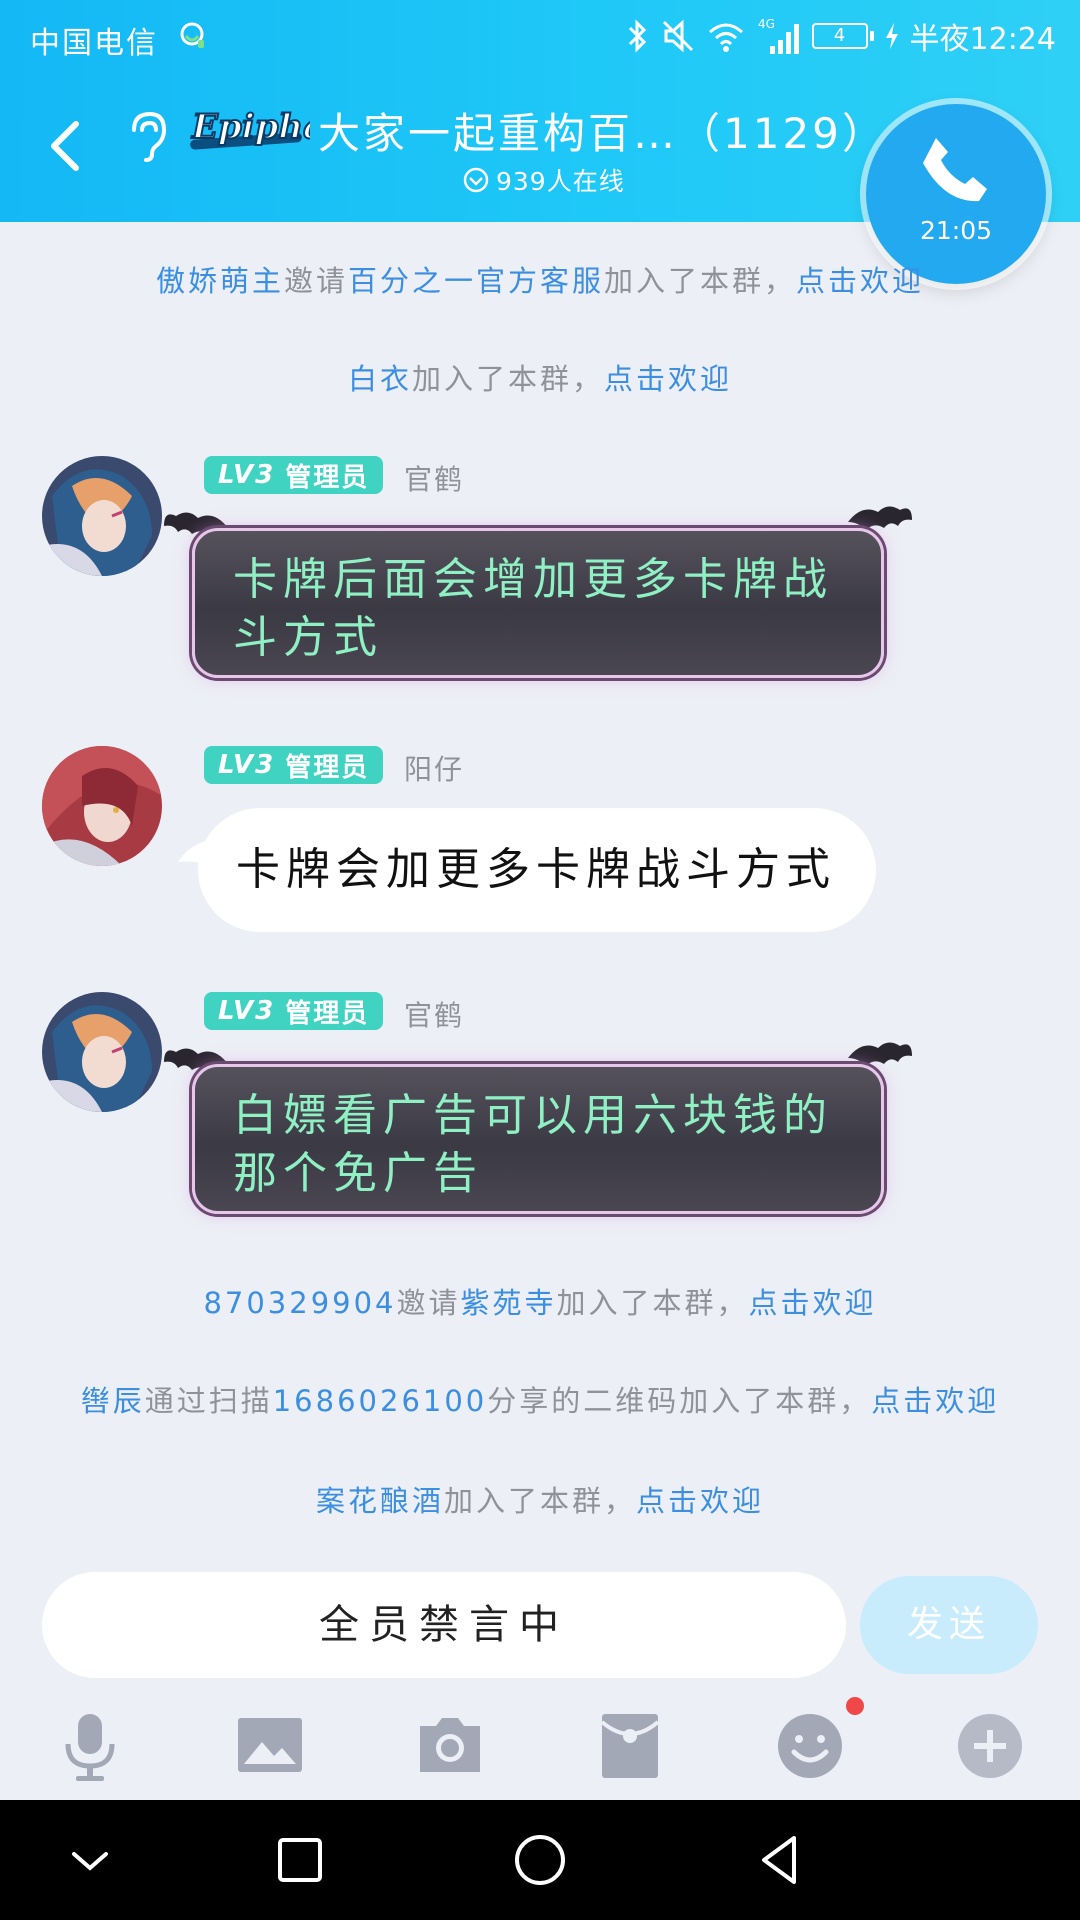 The image size is (1080, 1920). I want to click on notification-dot, so click(855, 1706).